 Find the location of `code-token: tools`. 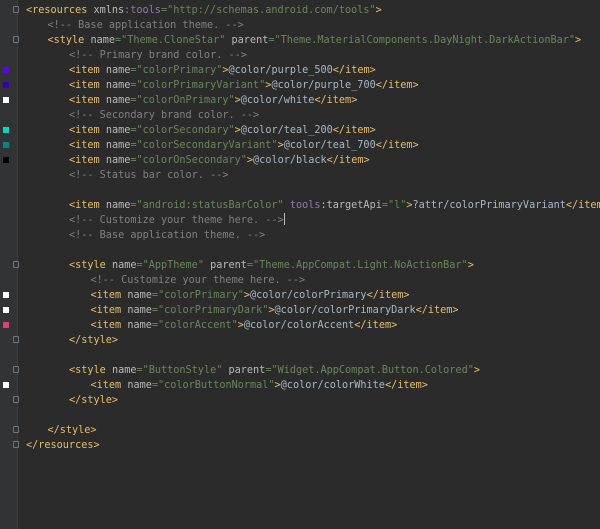

code-token: tools is located at coordinates (305, 205).